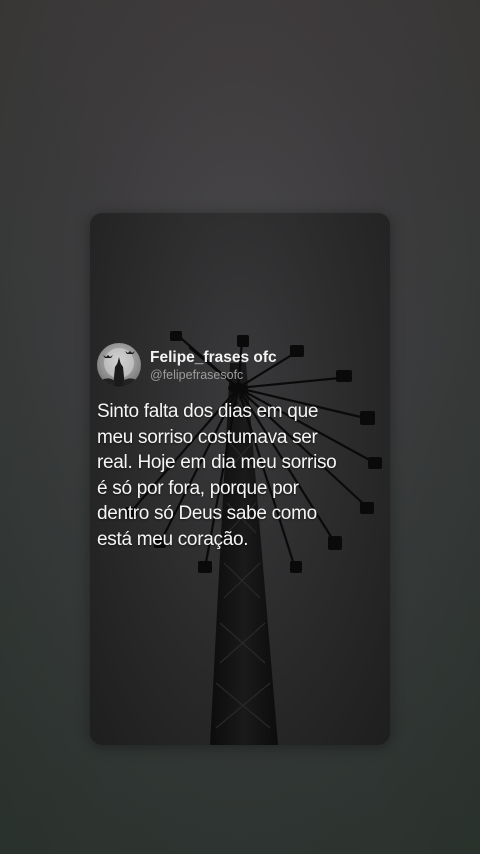 The height and width of the screenshot is (854, 480). I want to click on author-display-name: Felipe_frases ofc, so click(213, 357).